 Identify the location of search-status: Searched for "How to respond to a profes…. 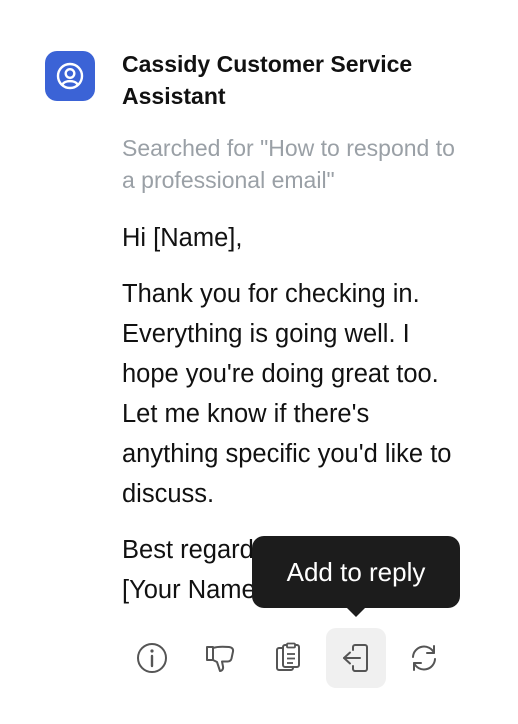
(288, 164).